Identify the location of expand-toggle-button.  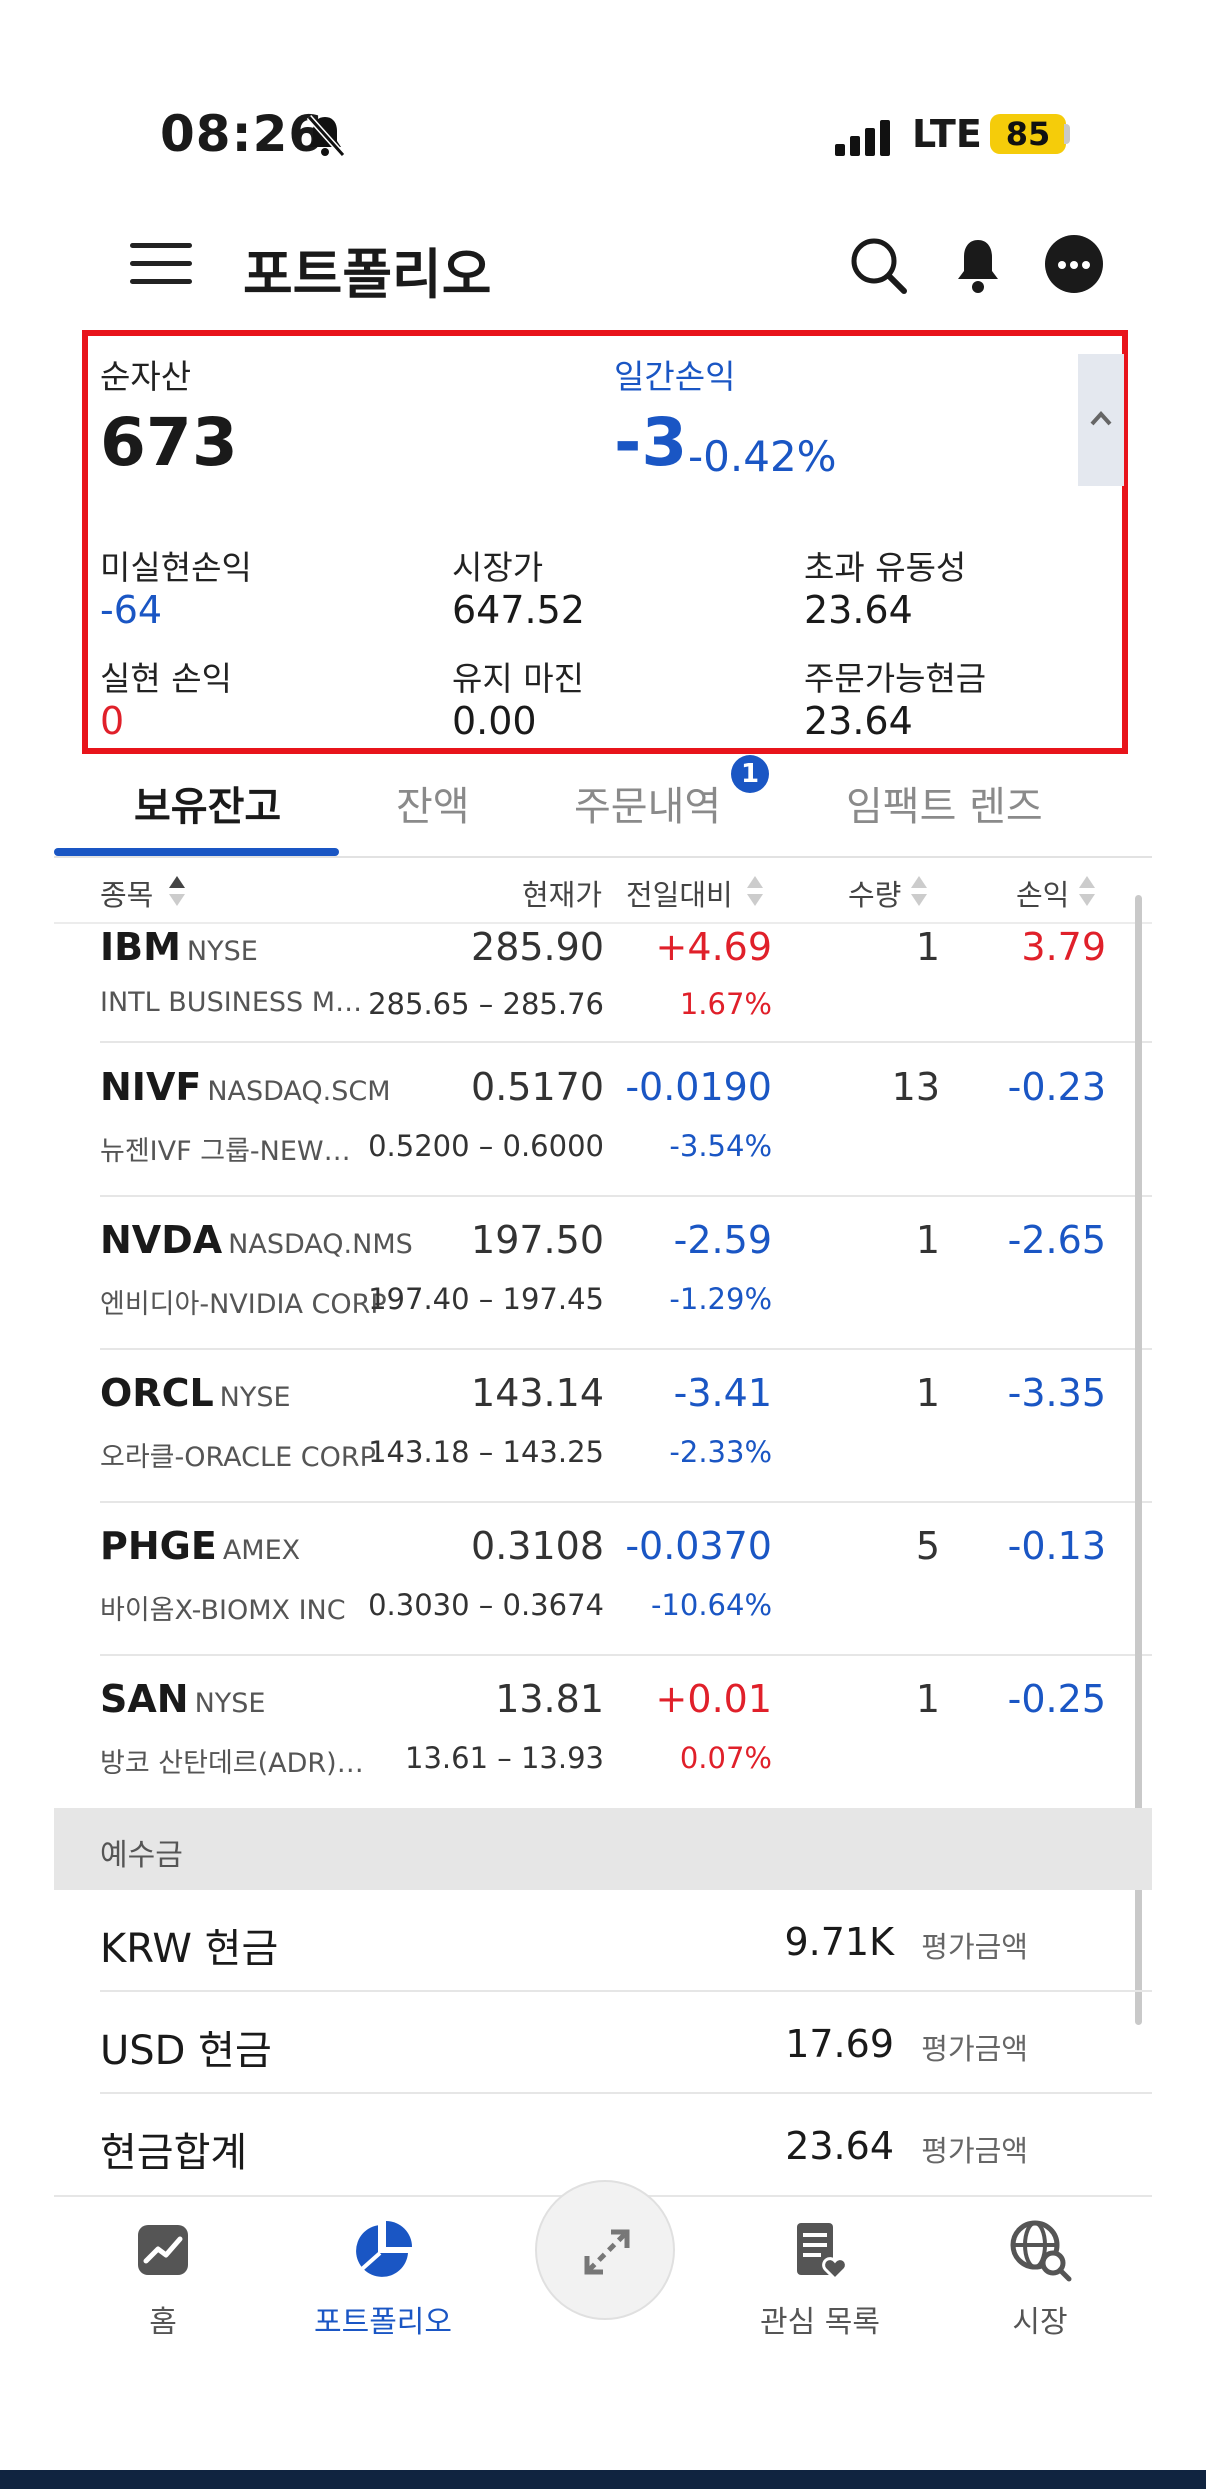
(605, 2250).